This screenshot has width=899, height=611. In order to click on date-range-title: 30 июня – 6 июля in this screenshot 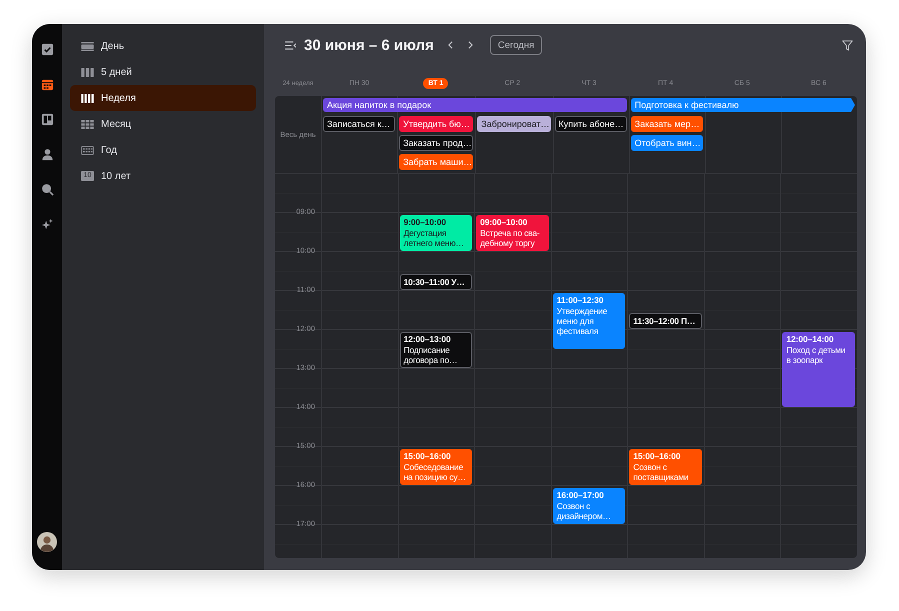, I will do `click(369, 45)`.